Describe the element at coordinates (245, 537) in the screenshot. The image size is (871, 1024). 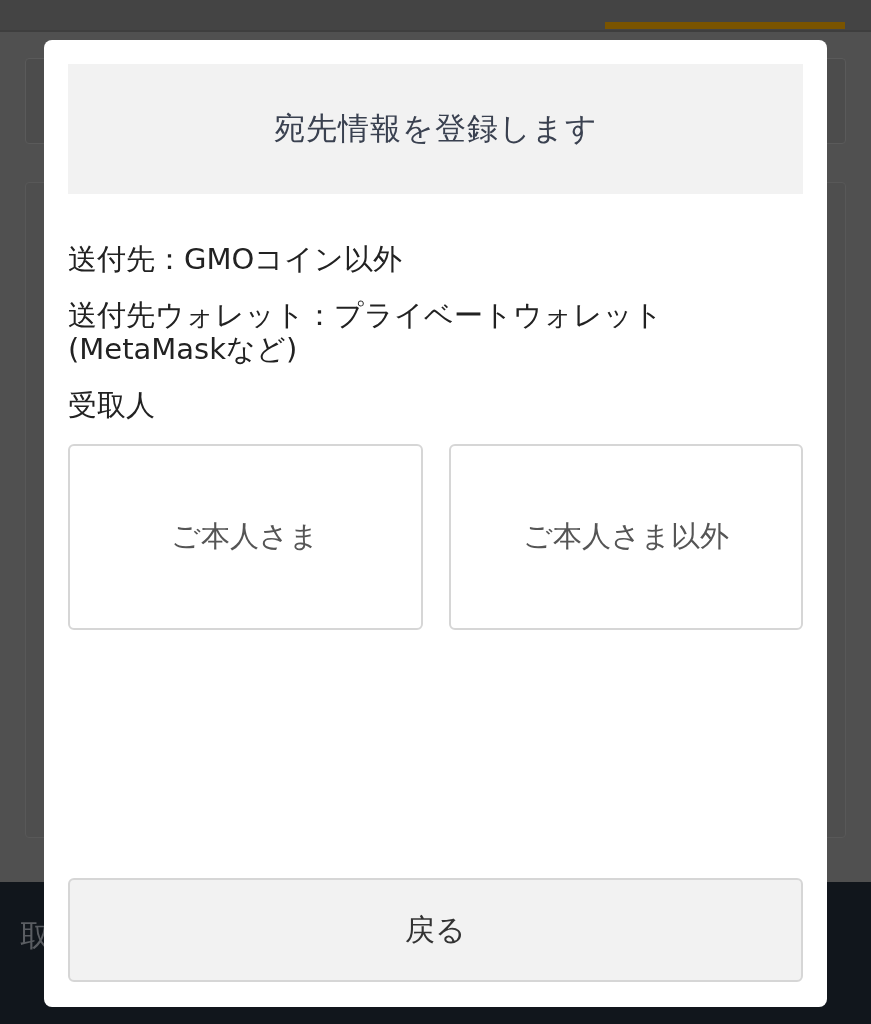
I see `recipient-option-button: ご本人さま` at that location.